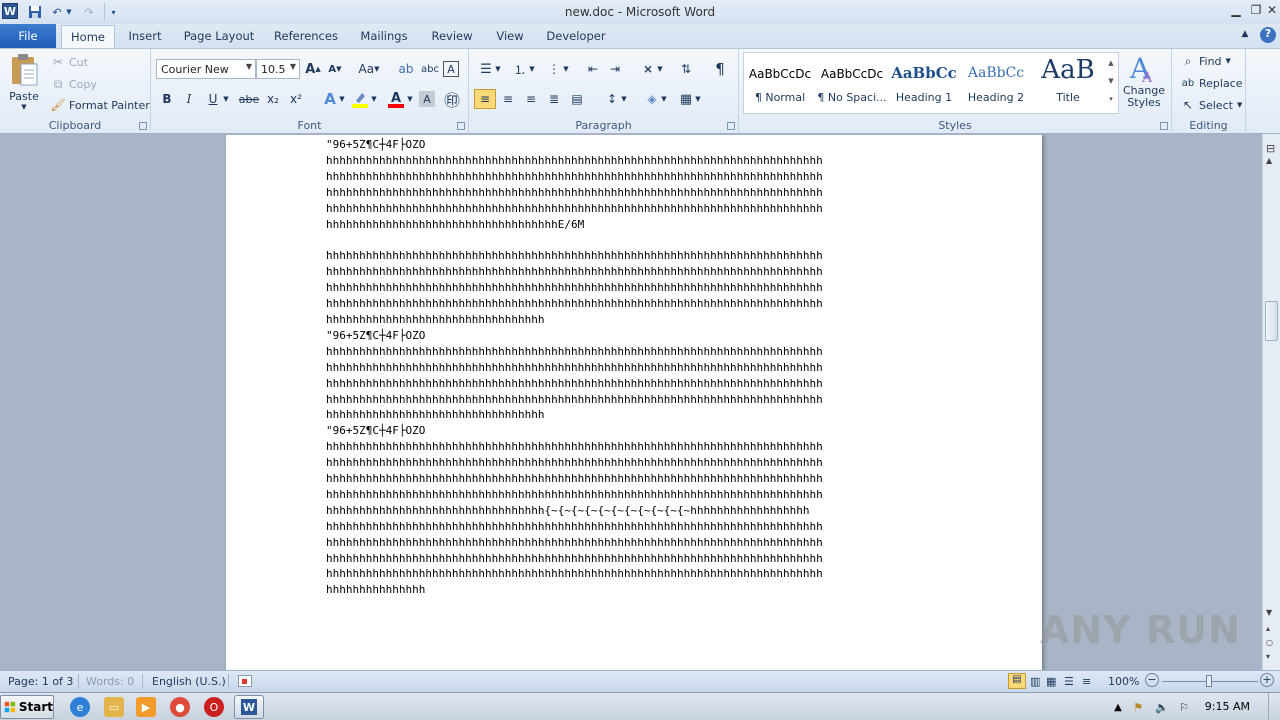 The height and width of the screenshot is (720, 1280). I want to click on phonetic-guide-icon: abc, so click(430, 69).